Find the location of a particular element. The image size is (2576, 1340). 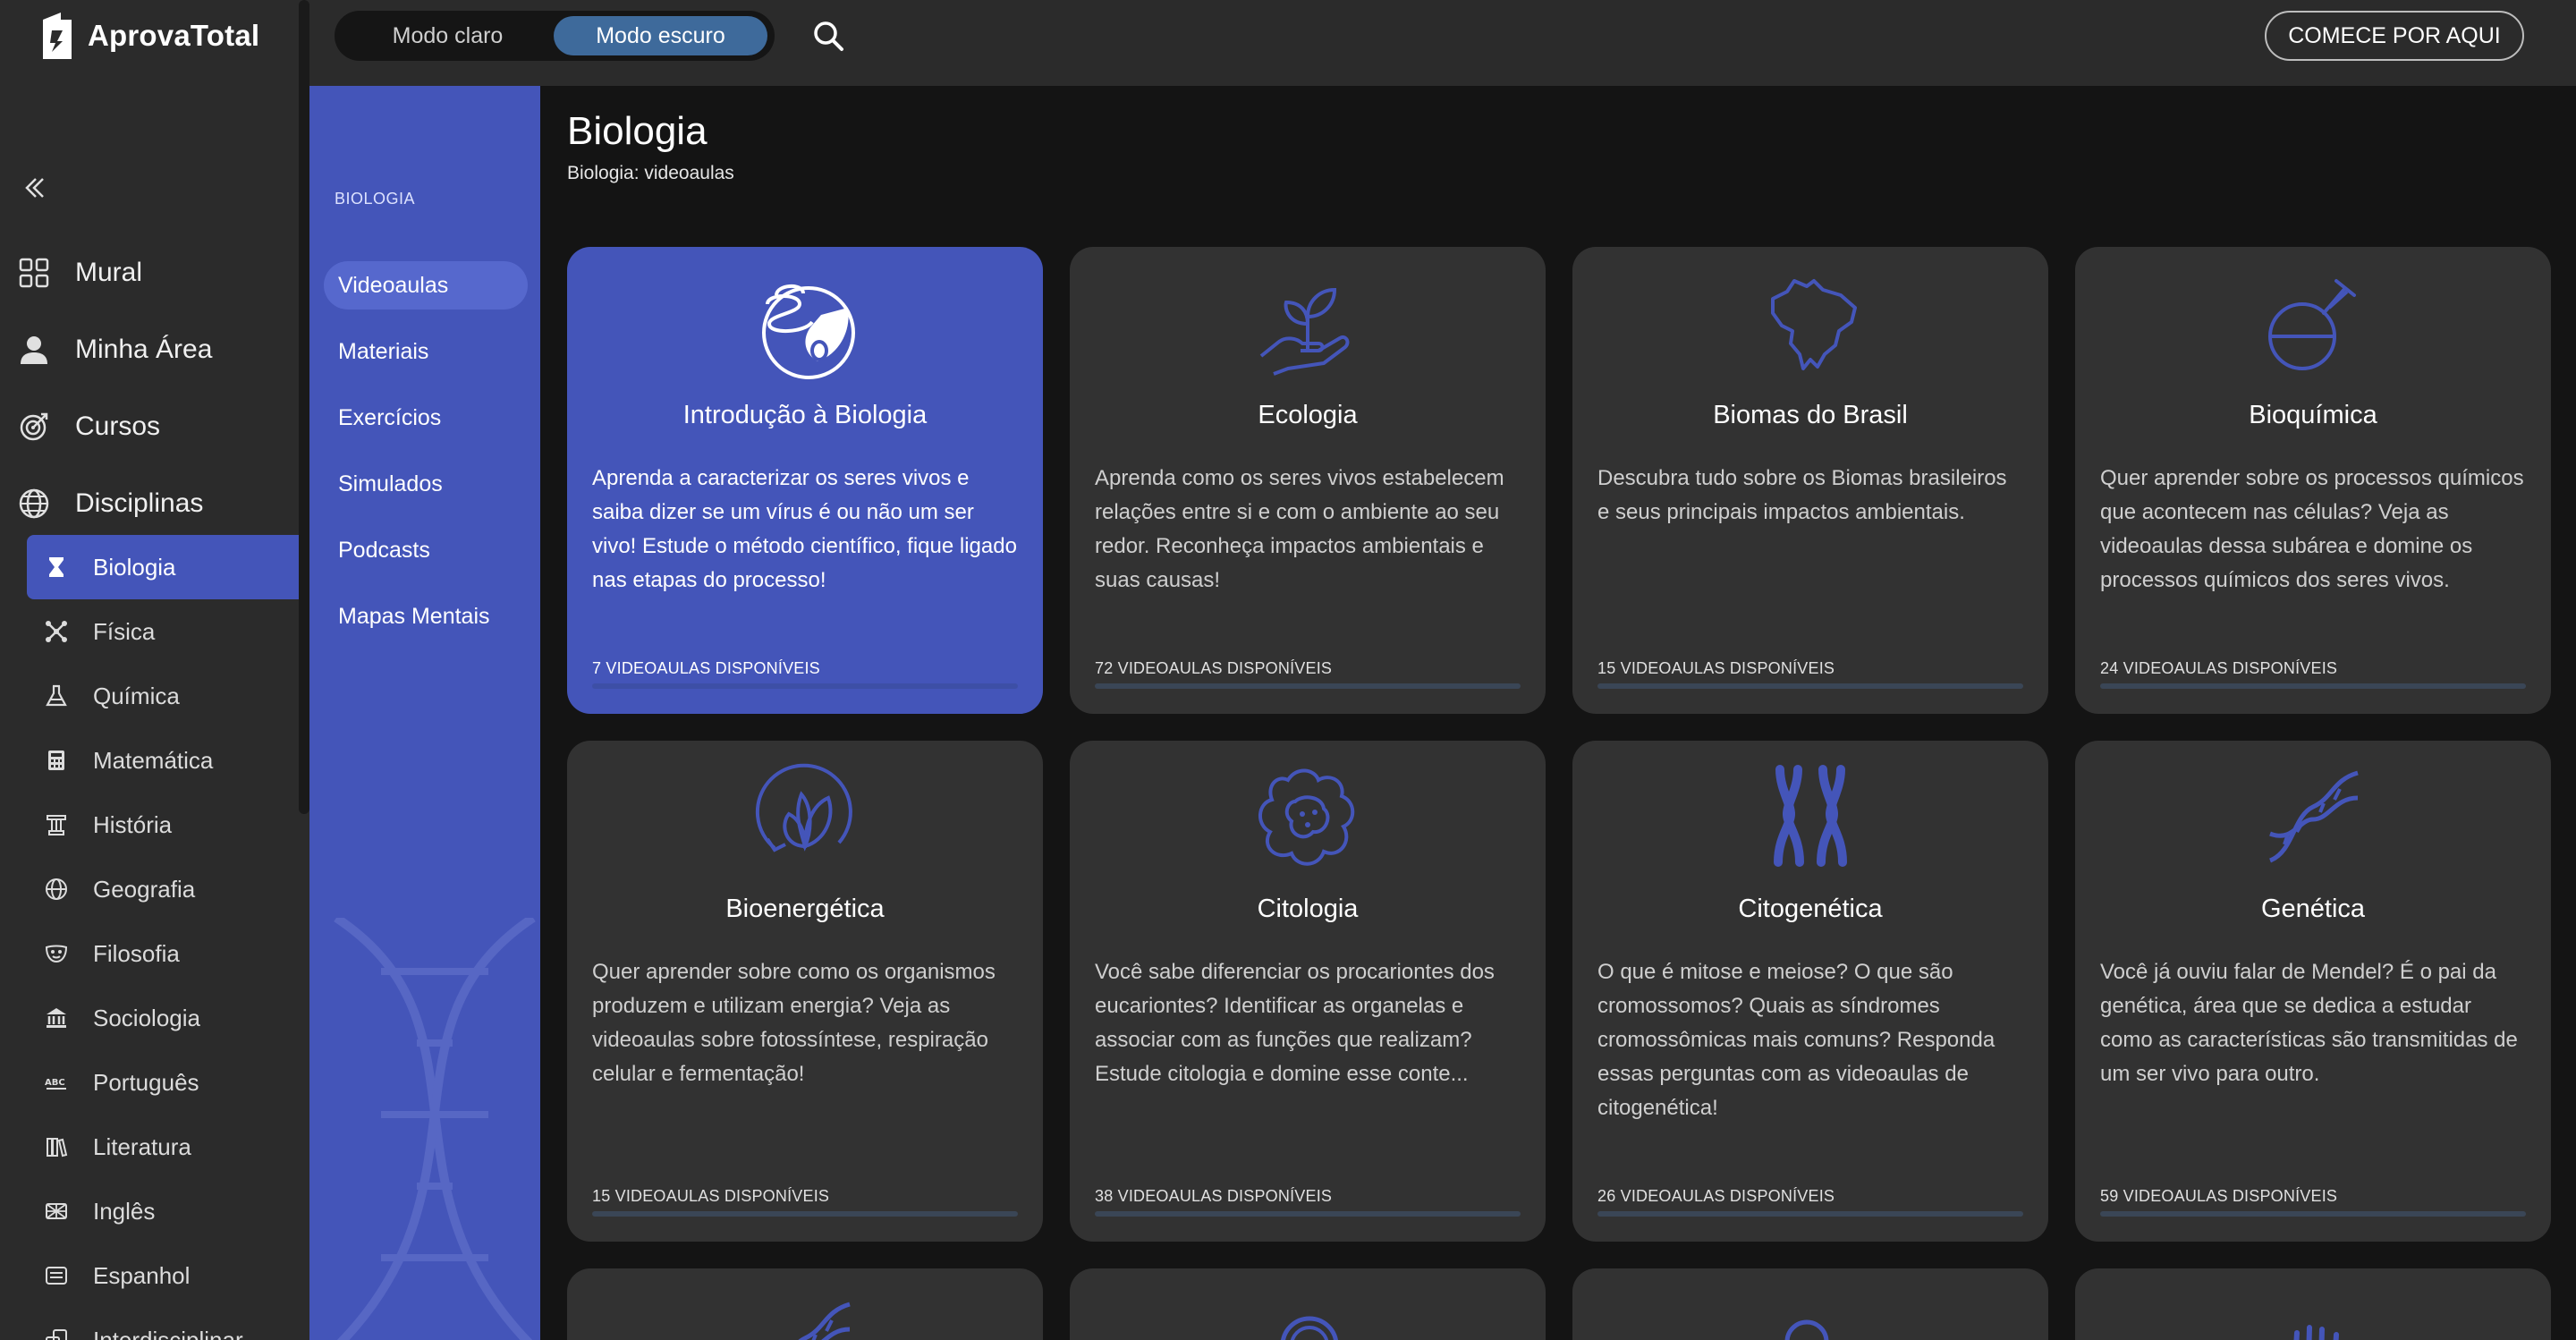

calculator-icon is located at coordinates (56, 760).